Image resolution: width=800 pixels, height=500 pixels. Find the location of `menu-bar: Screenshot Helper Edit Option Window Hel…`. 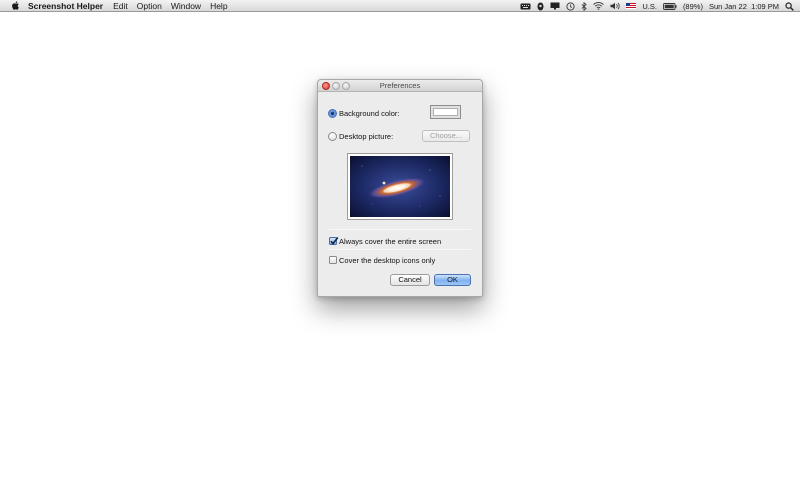

menu-bar: Screenshot Helper Edit Option Window Hel… is located at coordinates (400, 6).